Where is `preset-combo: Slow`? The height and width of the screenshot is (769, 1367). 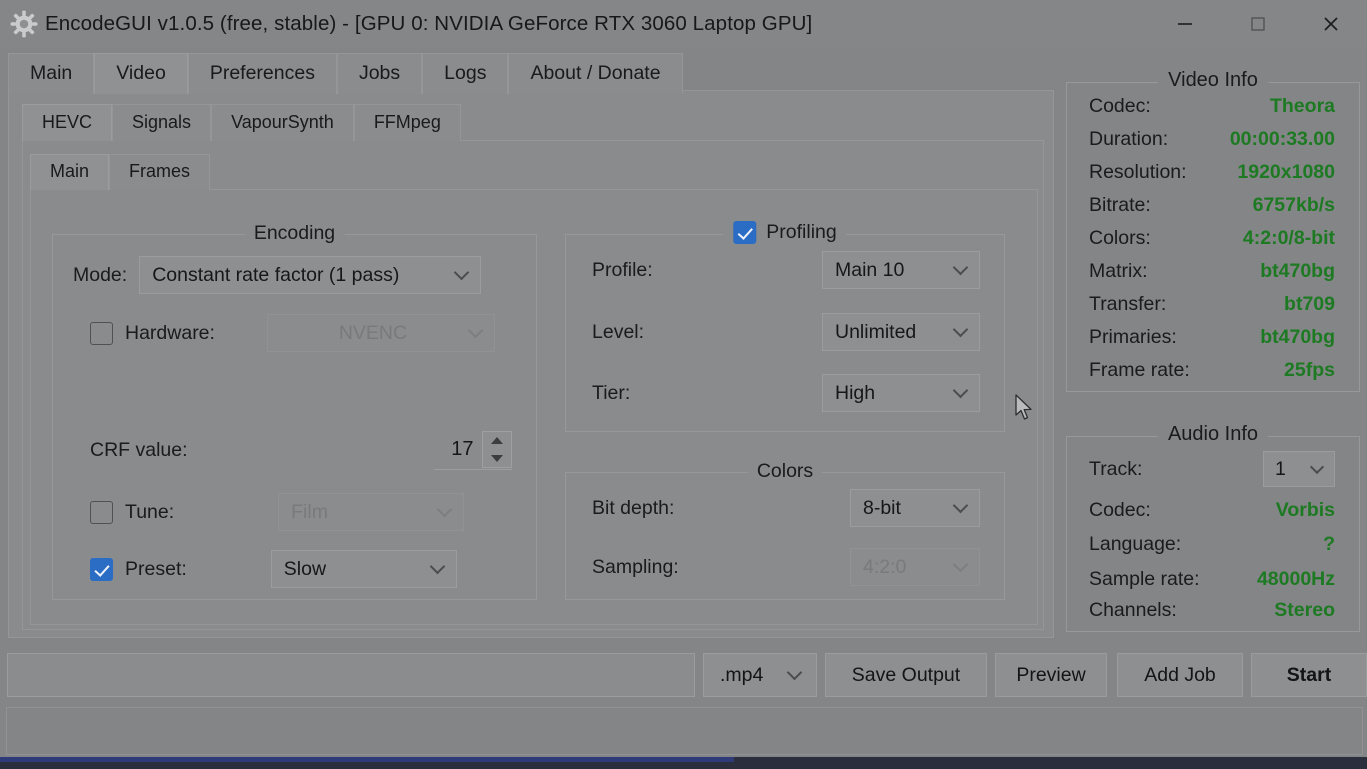
preset-combo: Slow is located at coordinates (363, 569).